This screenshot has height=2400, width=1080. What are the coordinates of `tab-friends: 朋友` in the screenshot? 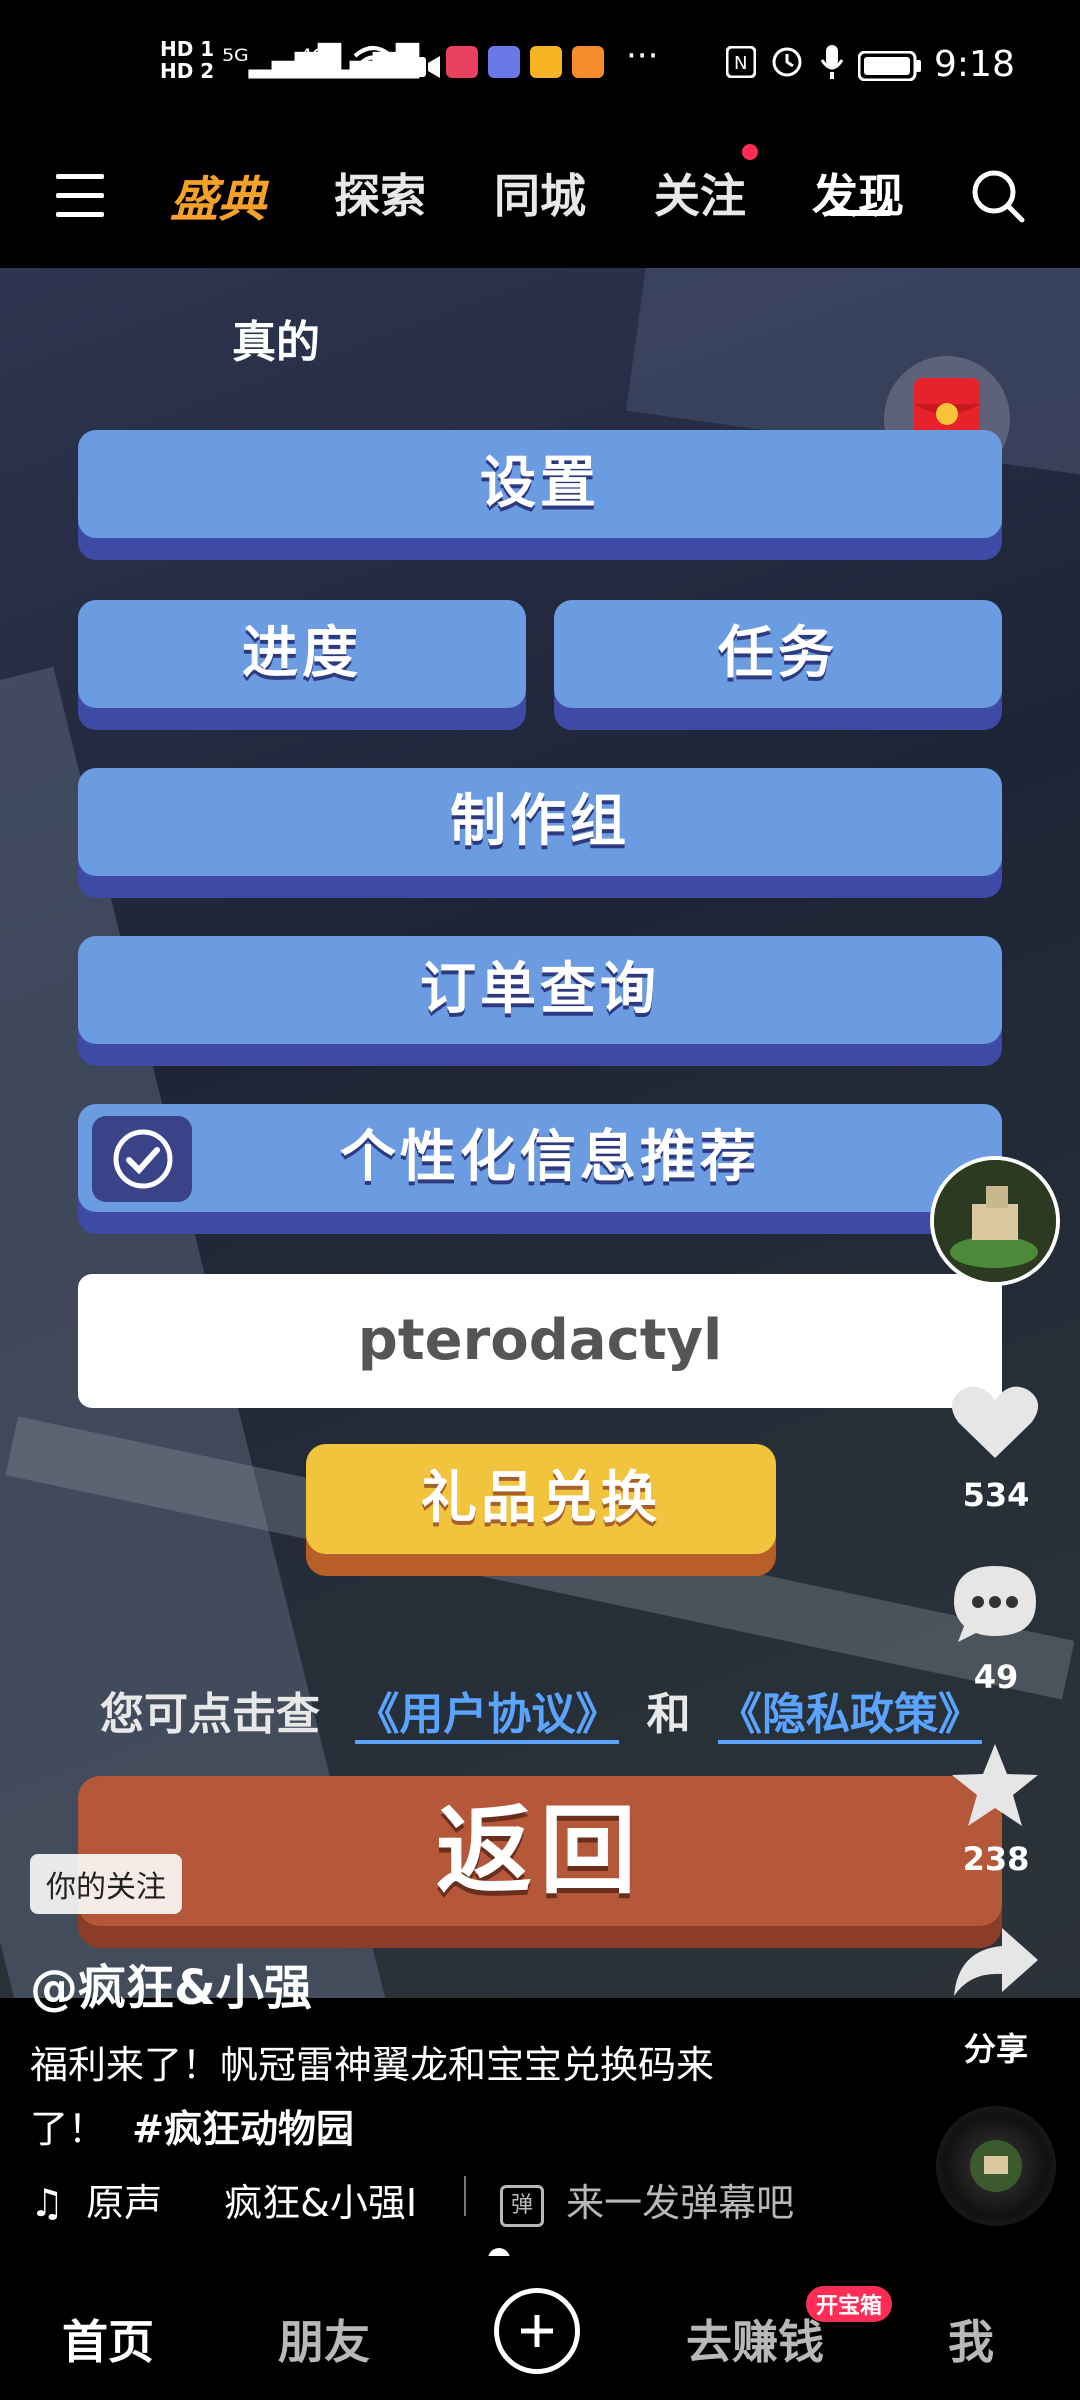 It's located at (324, 2339).